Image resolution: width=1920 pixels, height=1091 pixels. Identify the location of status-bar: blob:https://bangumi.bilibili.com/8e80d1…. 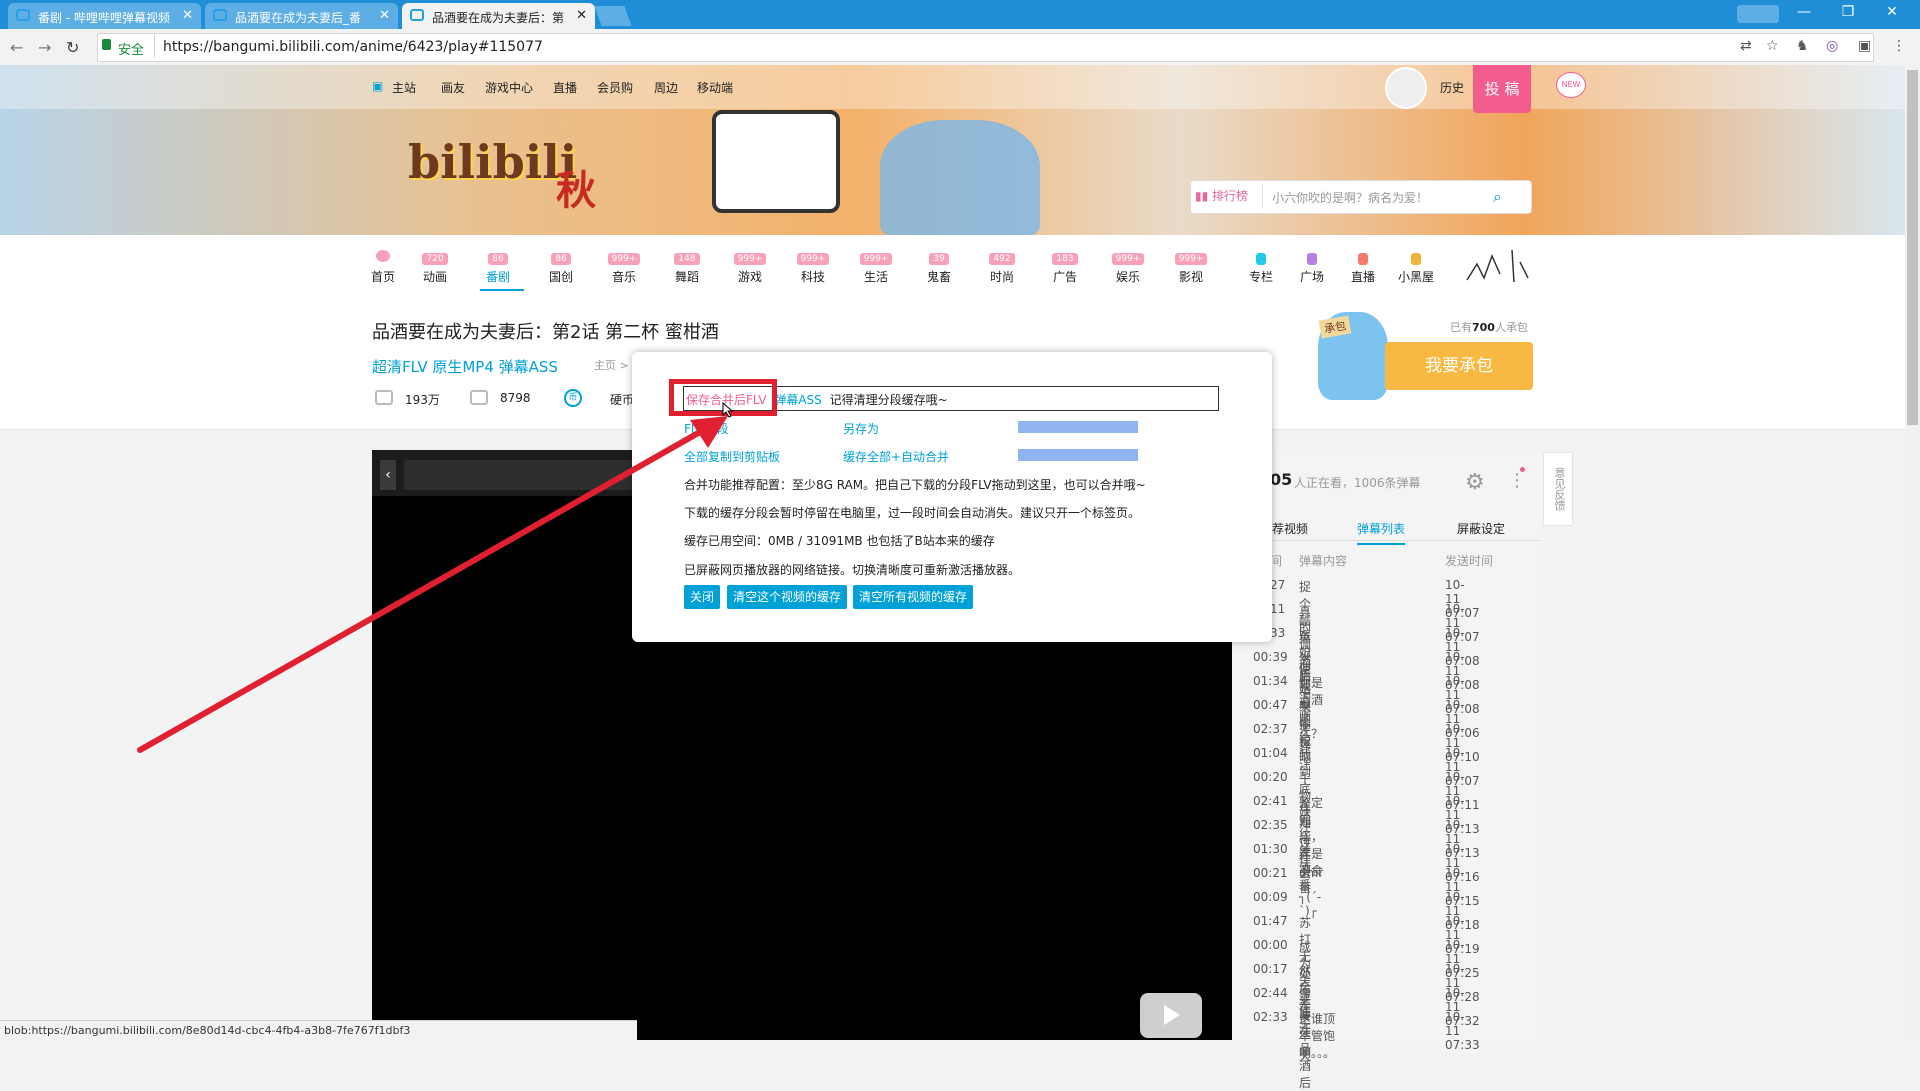
(318, 1030).